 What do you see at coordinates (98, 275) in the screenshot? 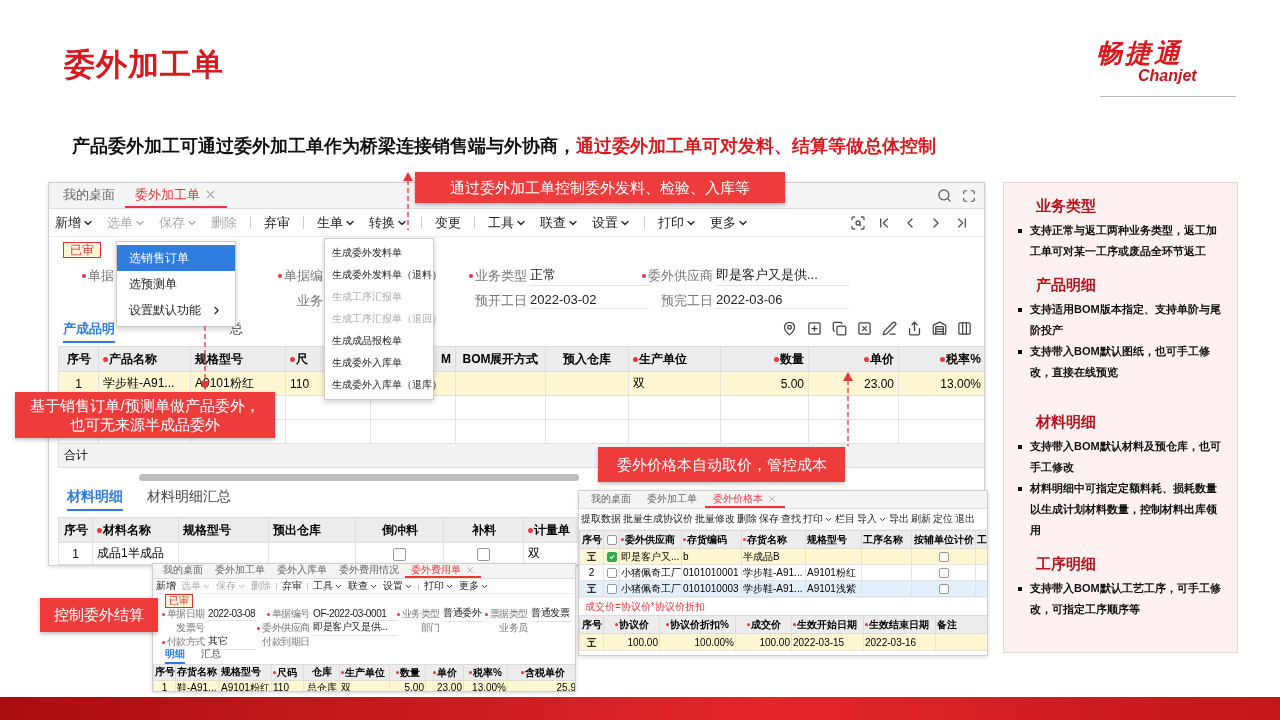
I see `field-label: 单据` at bounding box center [98, 275].